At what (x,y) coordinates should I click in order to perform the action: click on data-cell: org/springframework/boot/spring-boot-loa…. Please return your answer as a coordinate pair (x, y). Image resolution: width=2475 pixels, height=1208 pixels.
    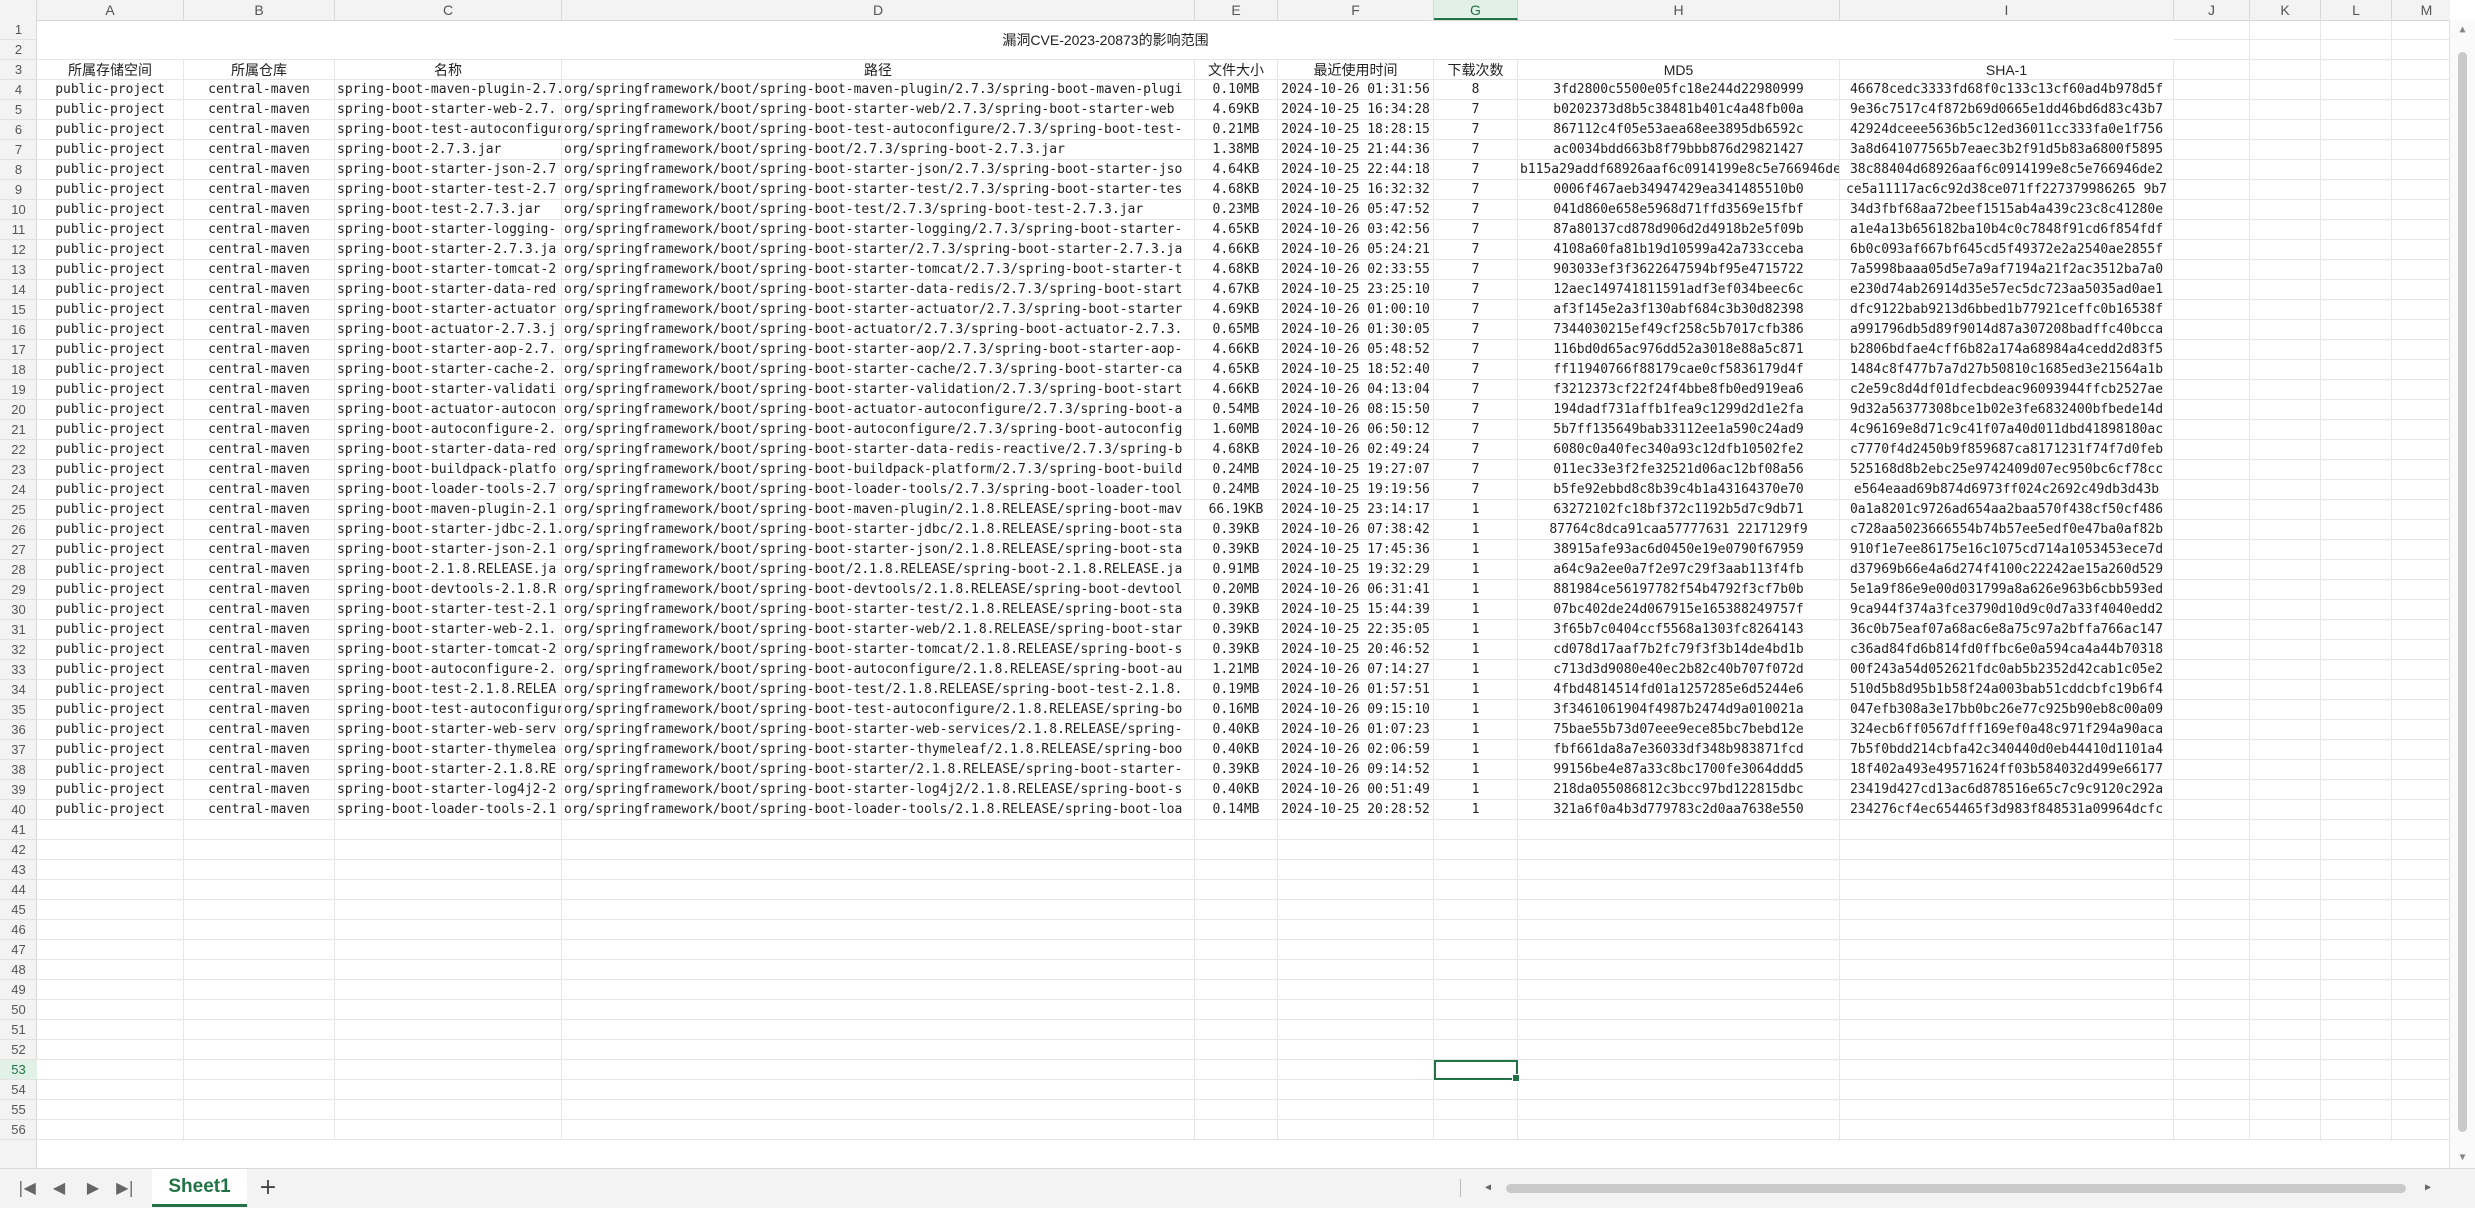
    Looking at the image, I should click on (878, 490).